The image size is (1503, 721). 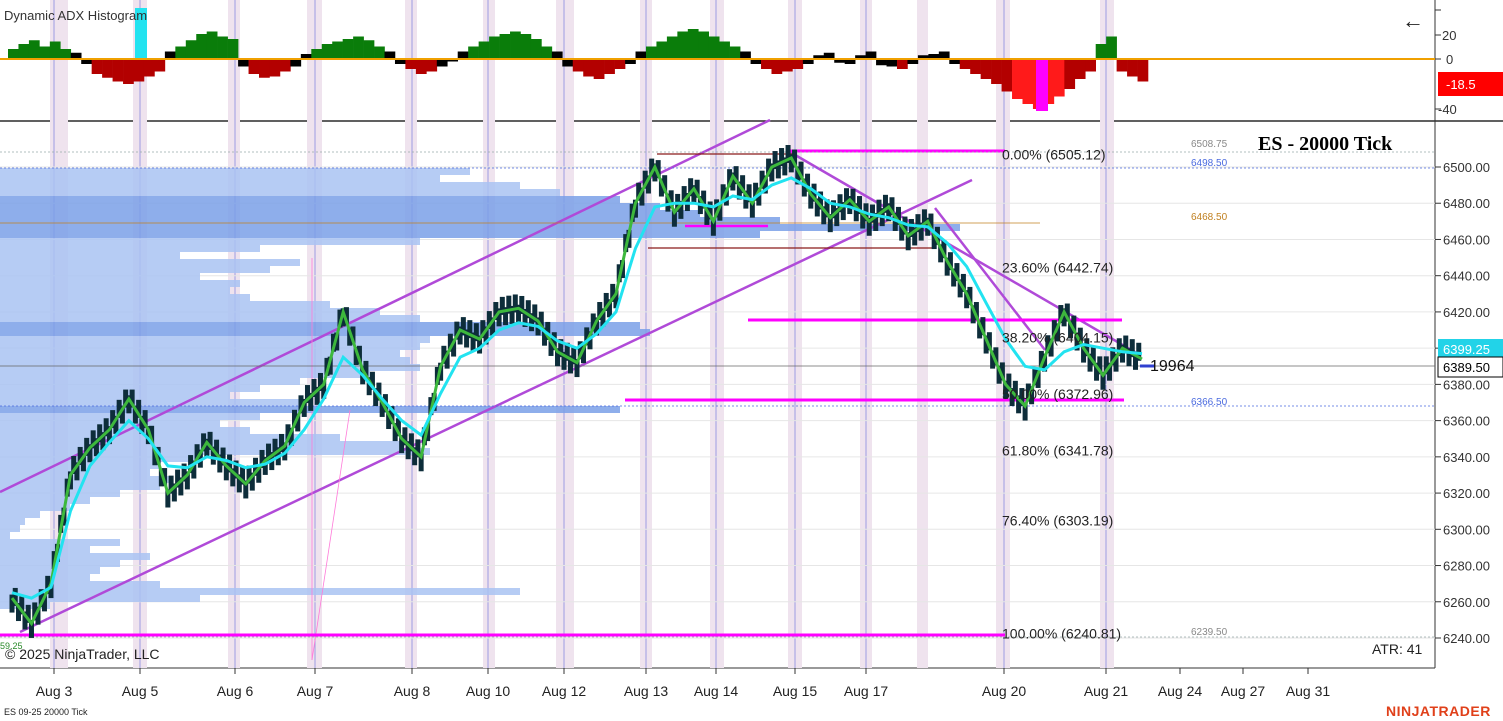 I want to click on instrument-label: ES 09-25 20000 Tick, so click(x=46, y=712).